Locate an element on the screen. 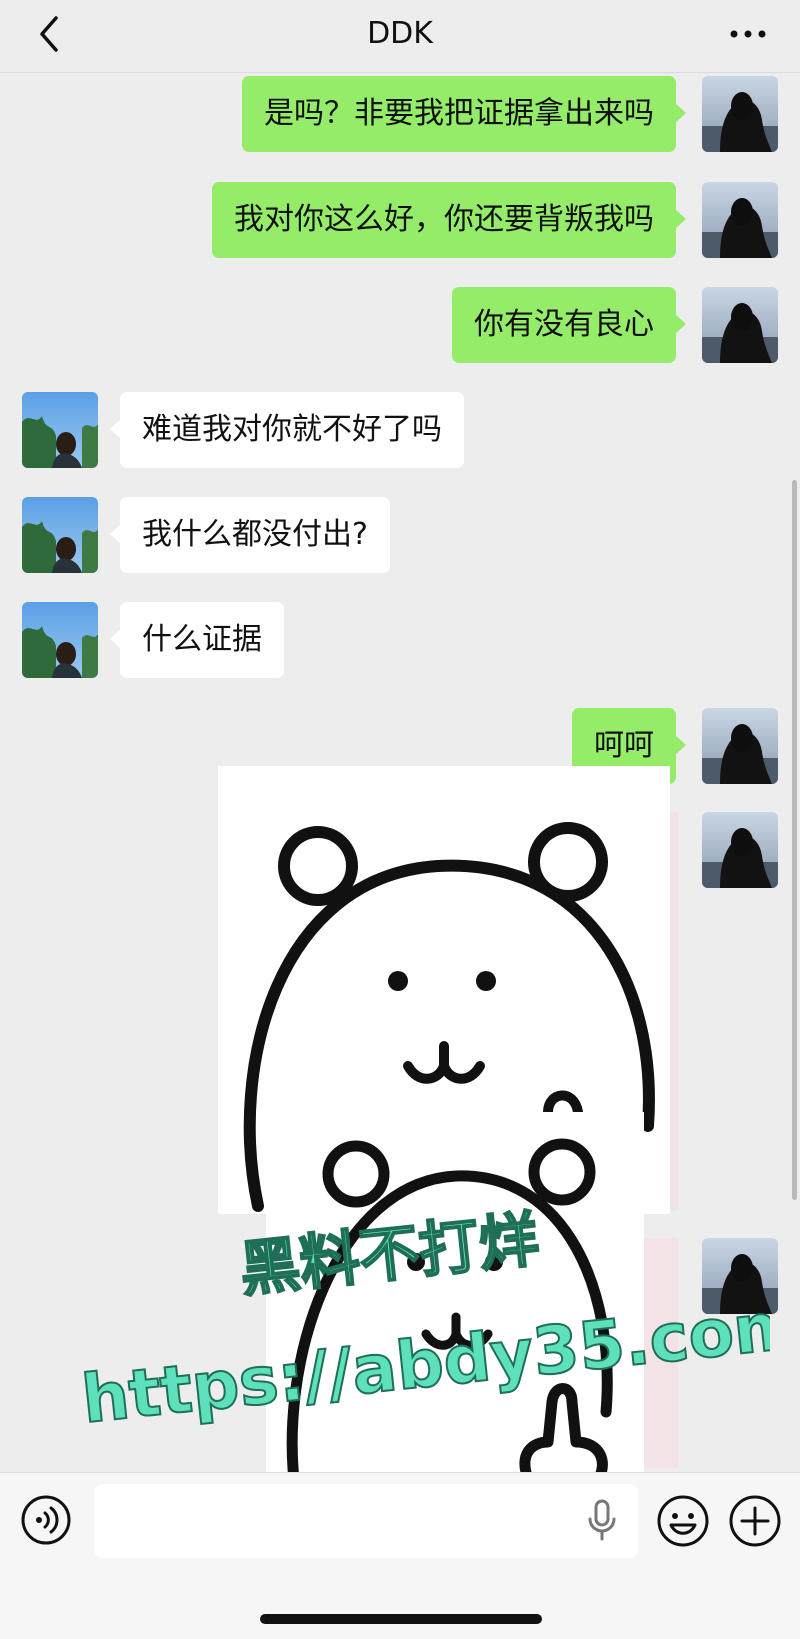  mic-icon is located at coordinates (602, 1520).